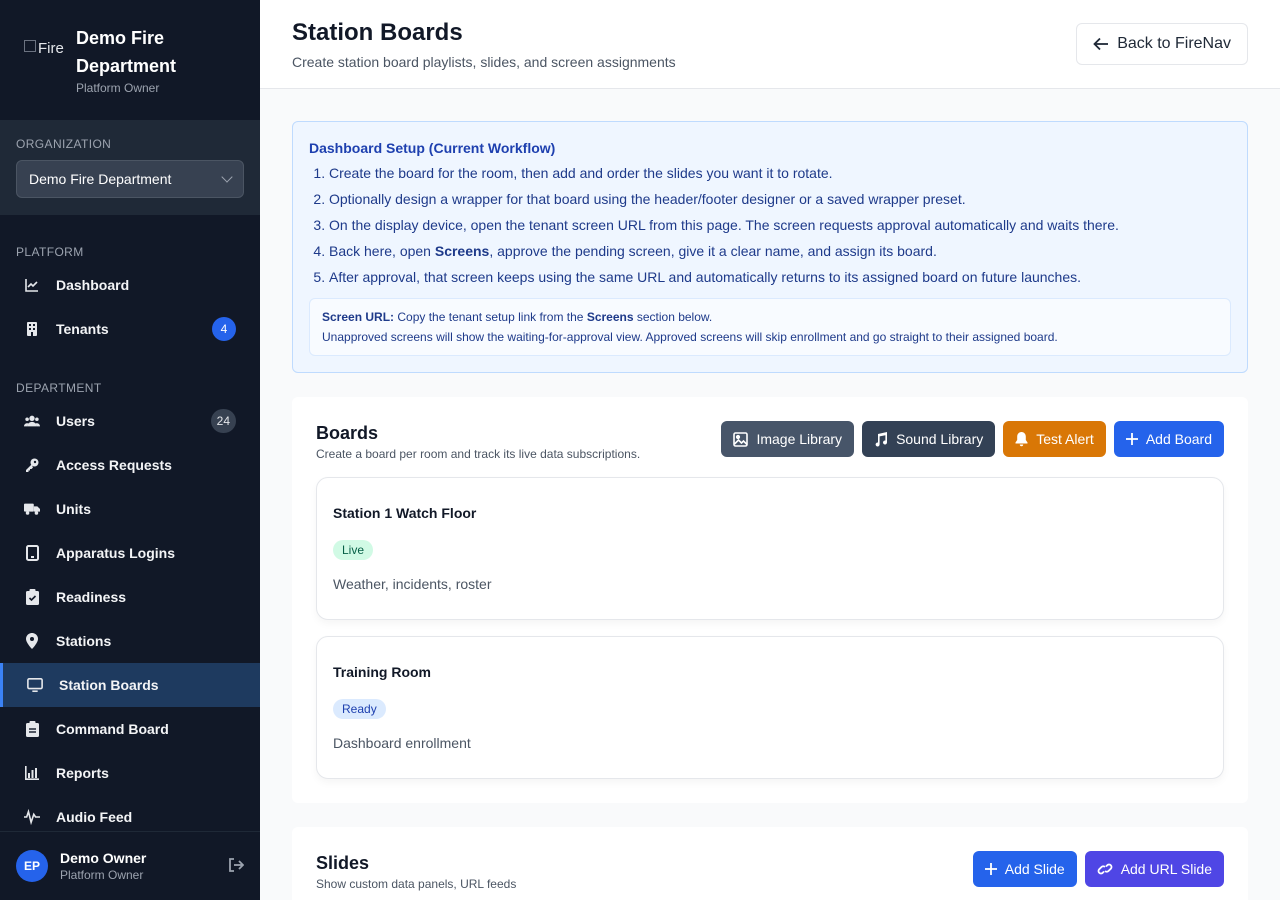 This screenshot has width=1280, height=900. What do you see at coordinates (44, 60) in the screenshot?
I see `brand-logo: FireNav` at bounding box center [44, 60].